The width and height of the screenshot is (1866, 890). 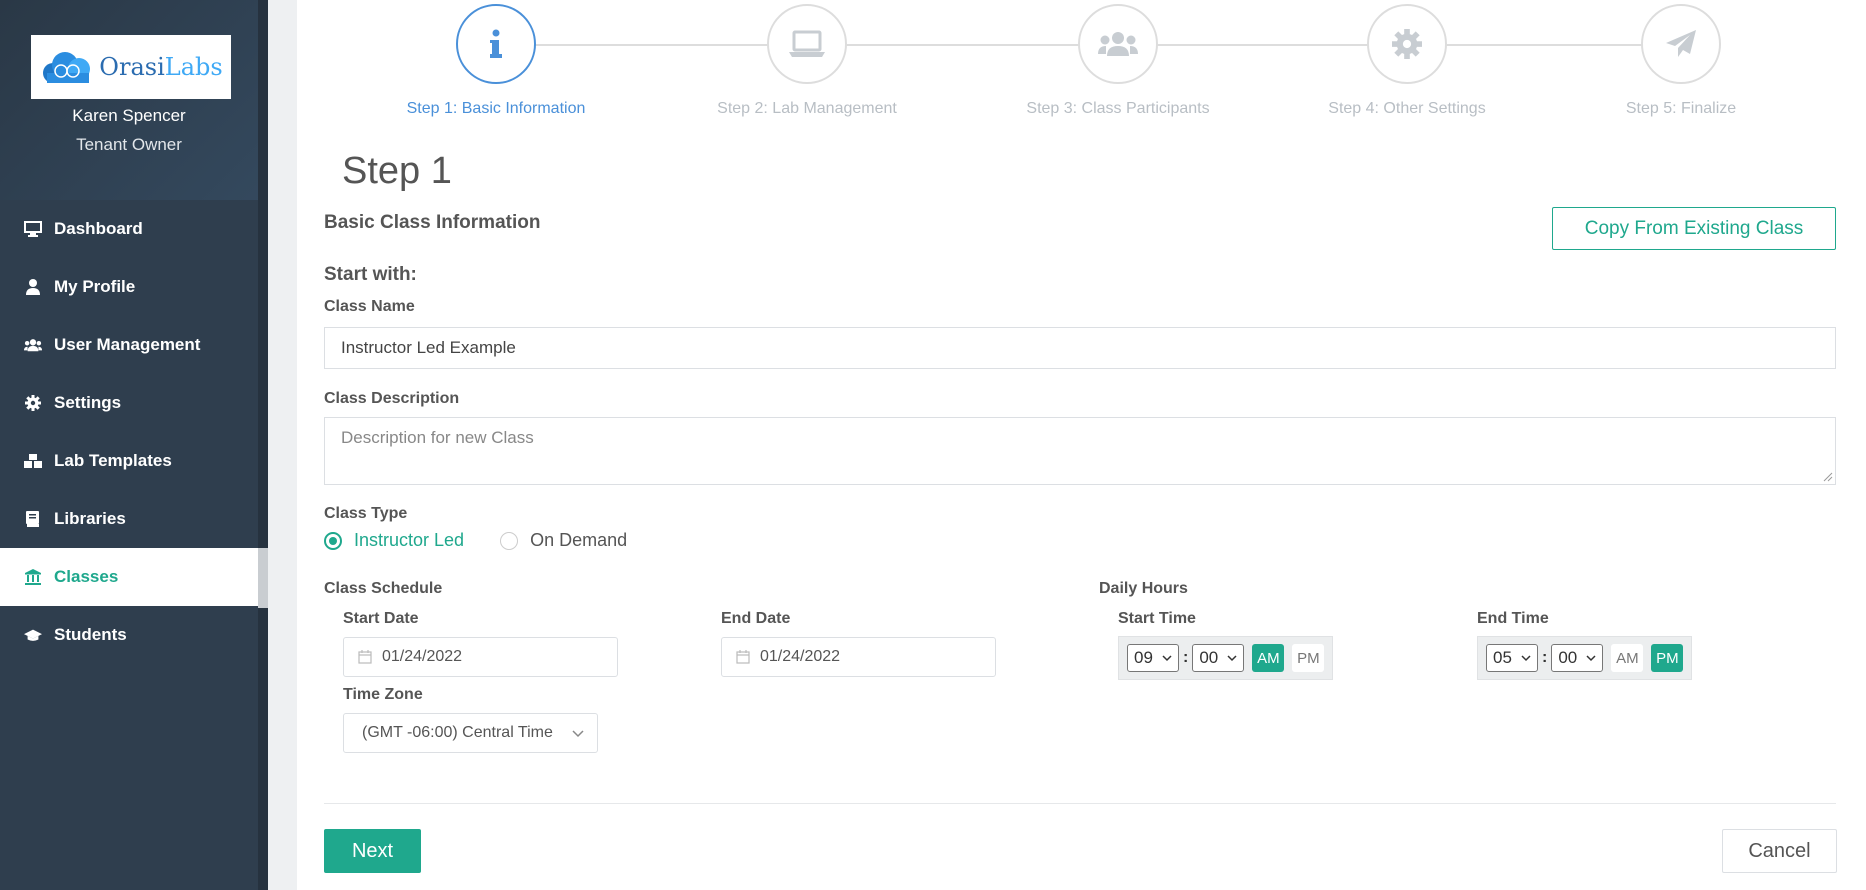 I want to click on sidebar-item-label: Dashboard, so click(x=98, y=228).